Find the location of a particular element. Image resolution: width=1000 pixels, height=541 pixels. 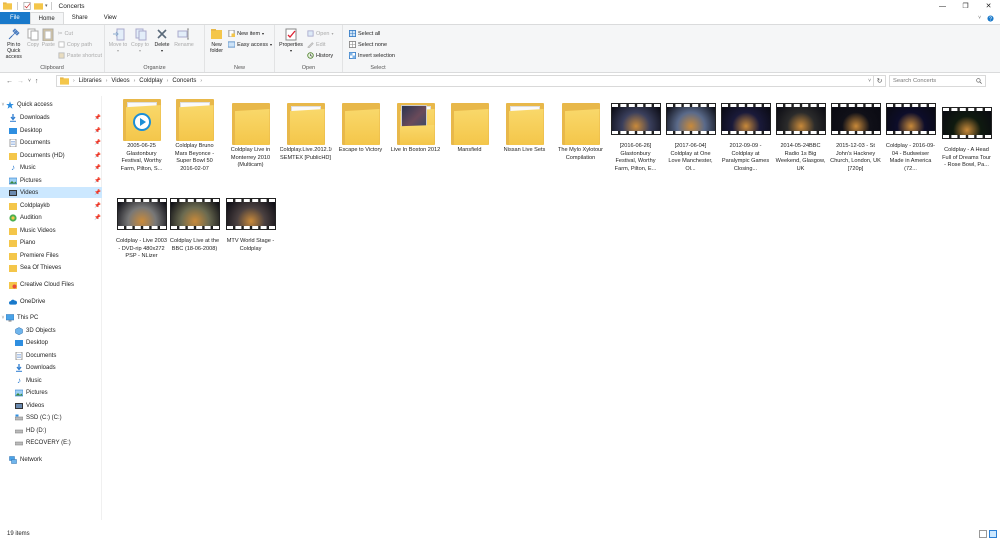

copy-to-icon is located at coordinates (140, 34).